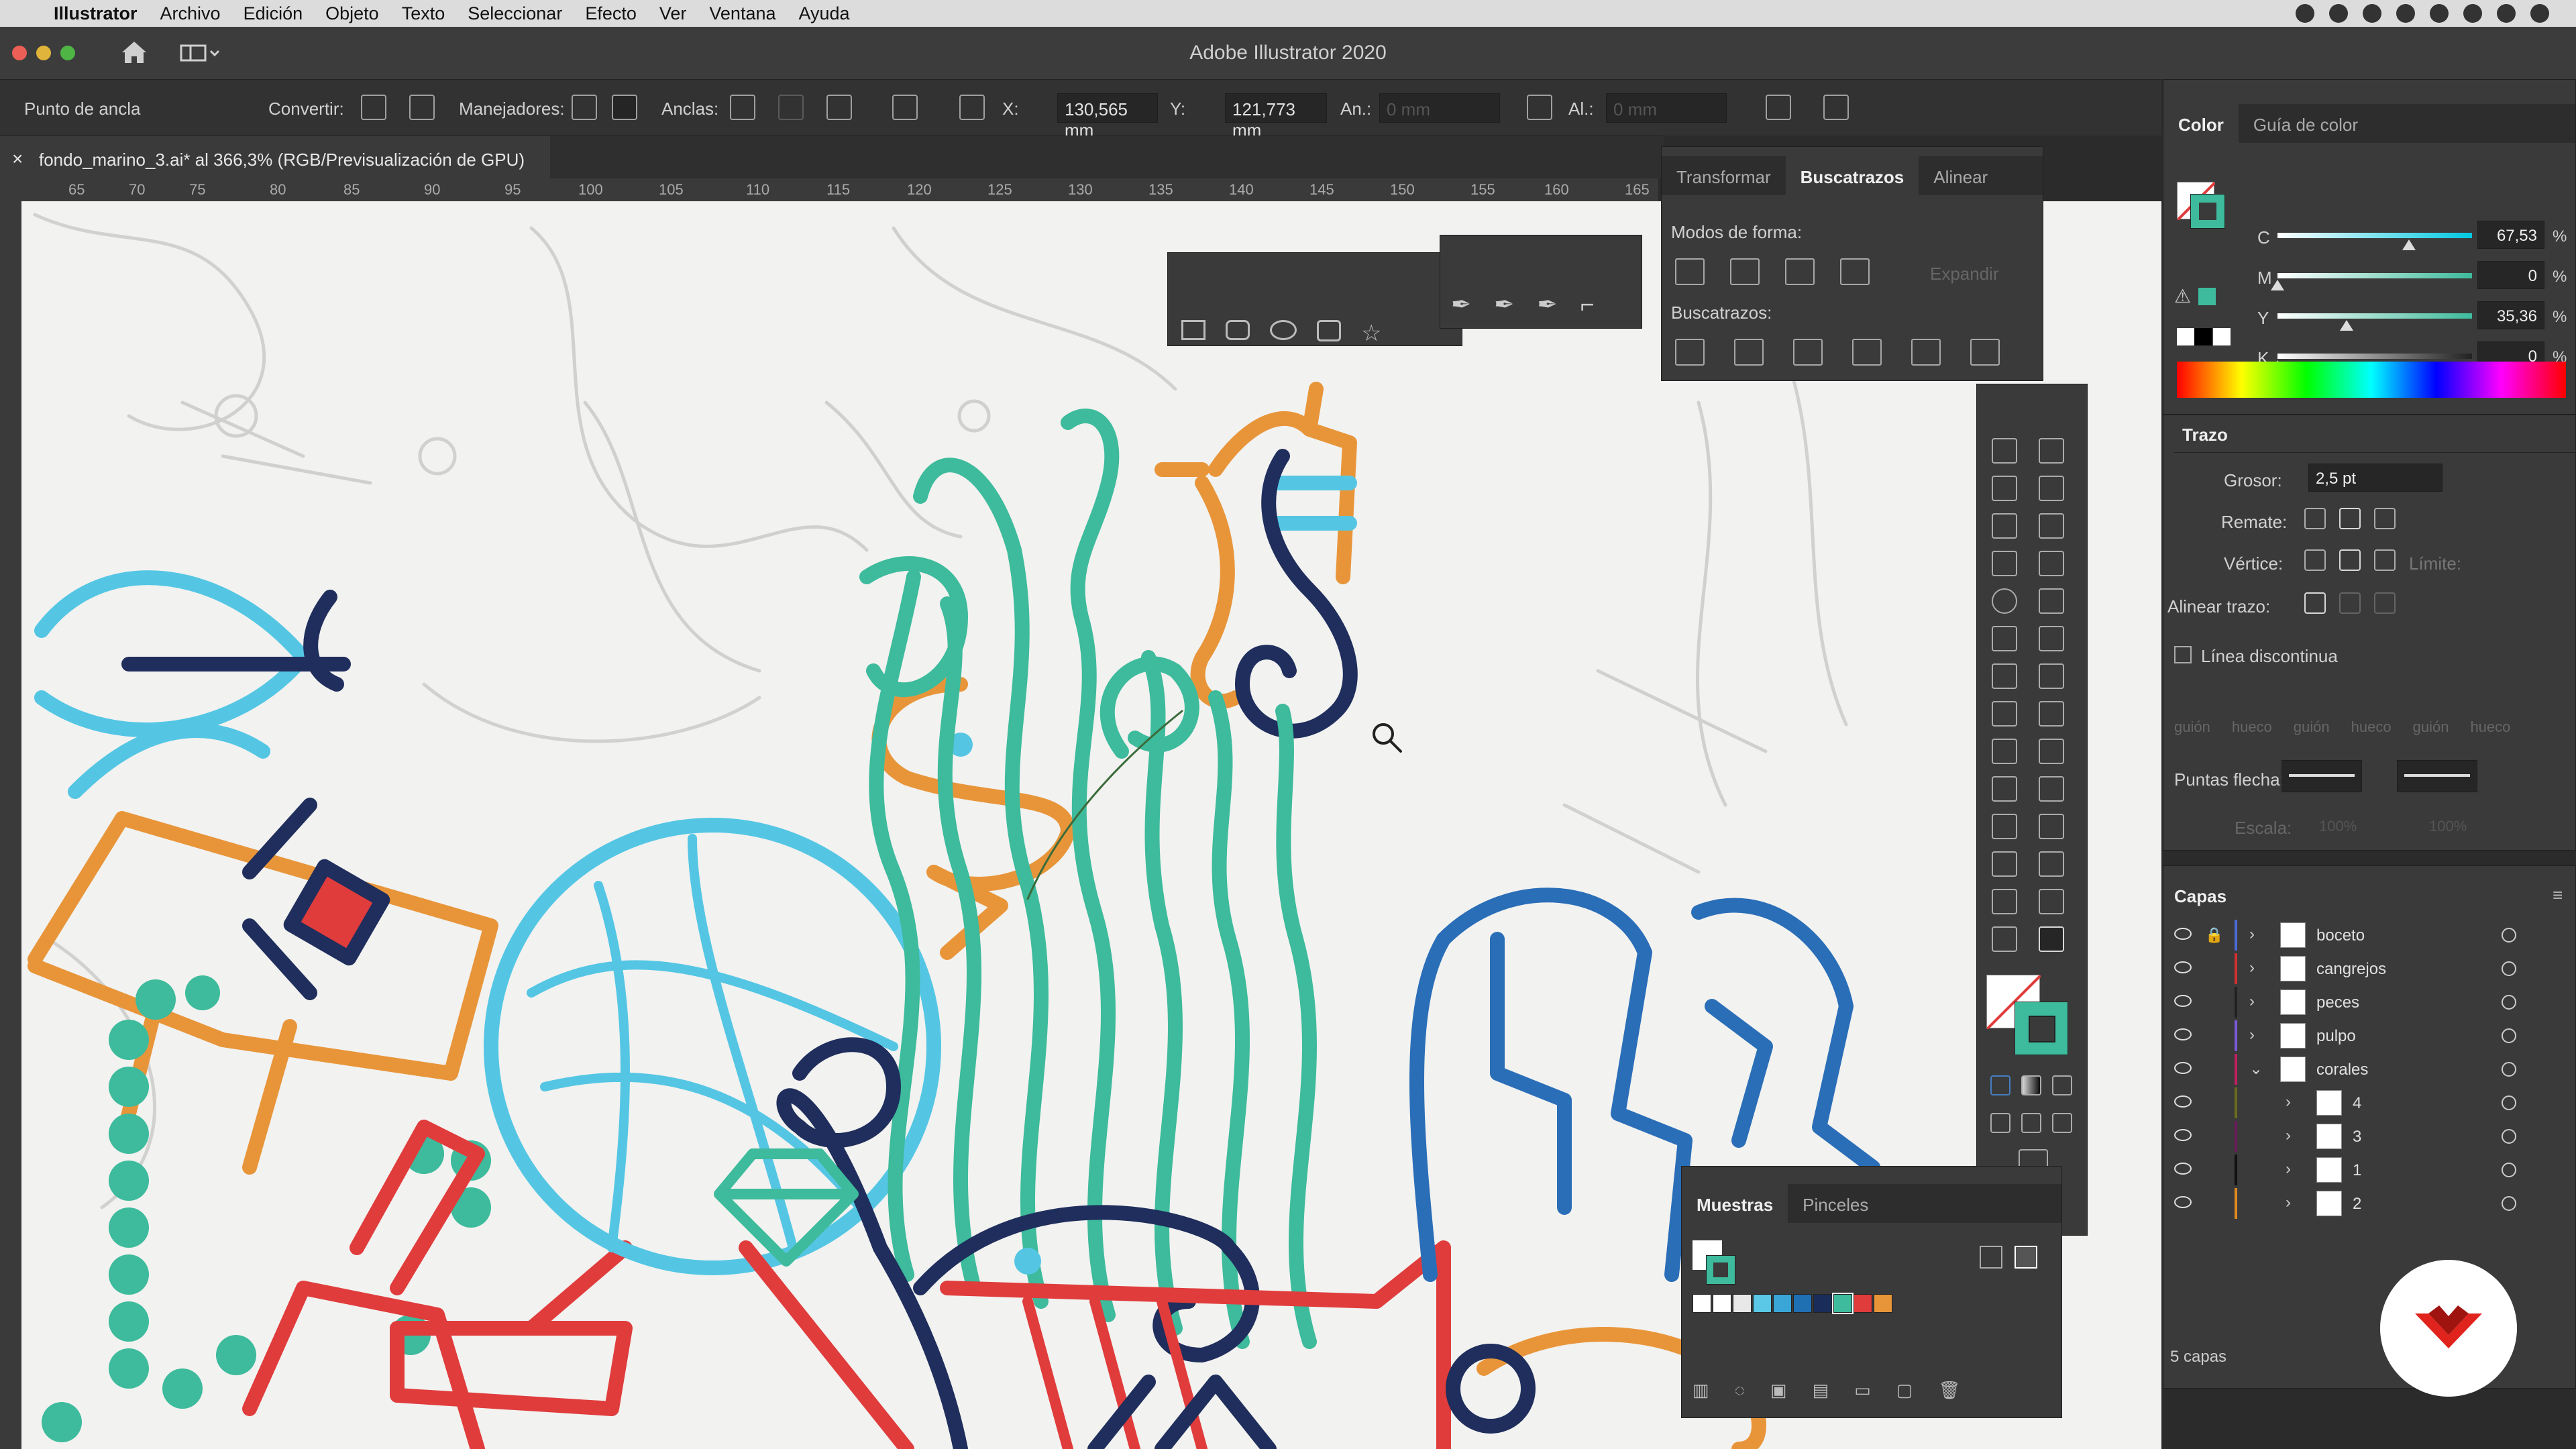 The image size is (2576, 1449). I want to click on mesh-tool-icon, so click(2004, 789).